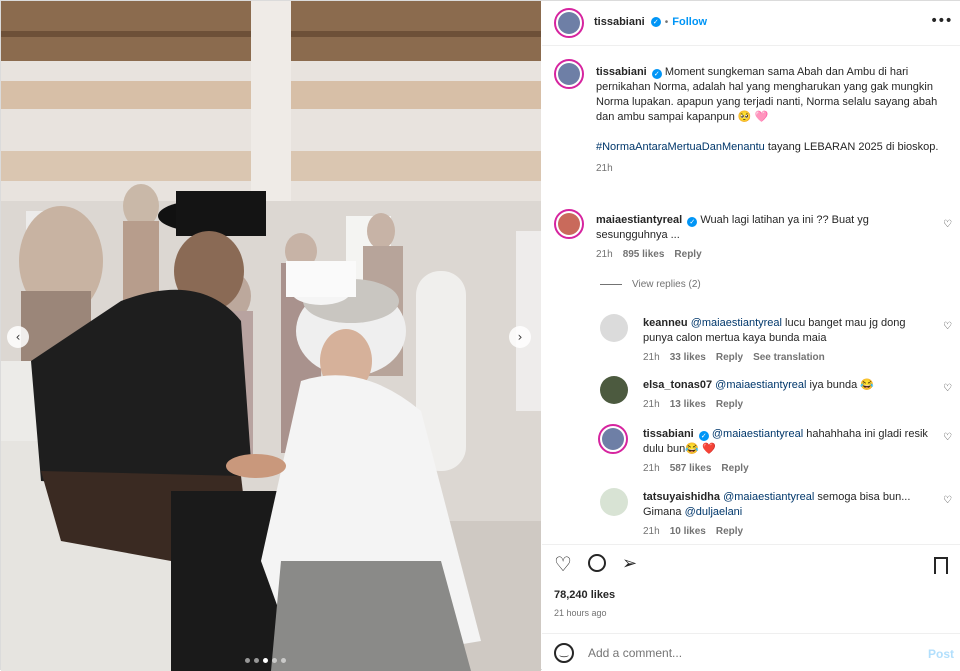 Image resolution: width=960 pixels, height=671 pixels. I want to click on carousel-dot-active, so click(265, 660).